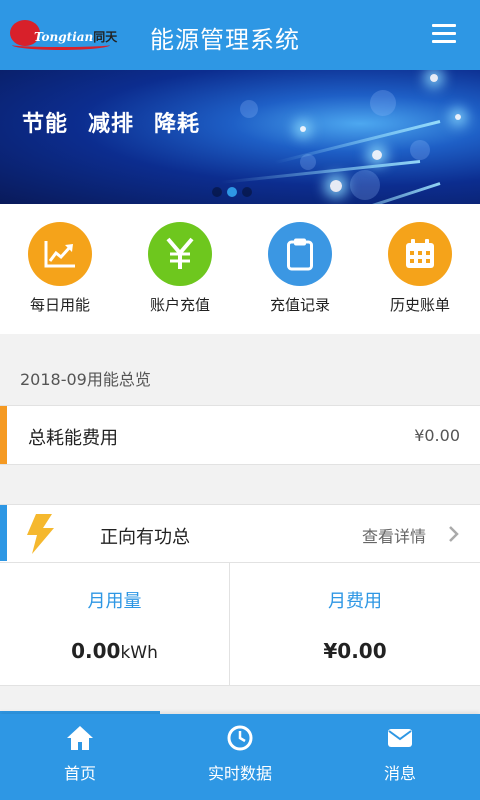 The image size is (480, 800). I want to click on company-logo: Tongtian同天, so click(62, 34).